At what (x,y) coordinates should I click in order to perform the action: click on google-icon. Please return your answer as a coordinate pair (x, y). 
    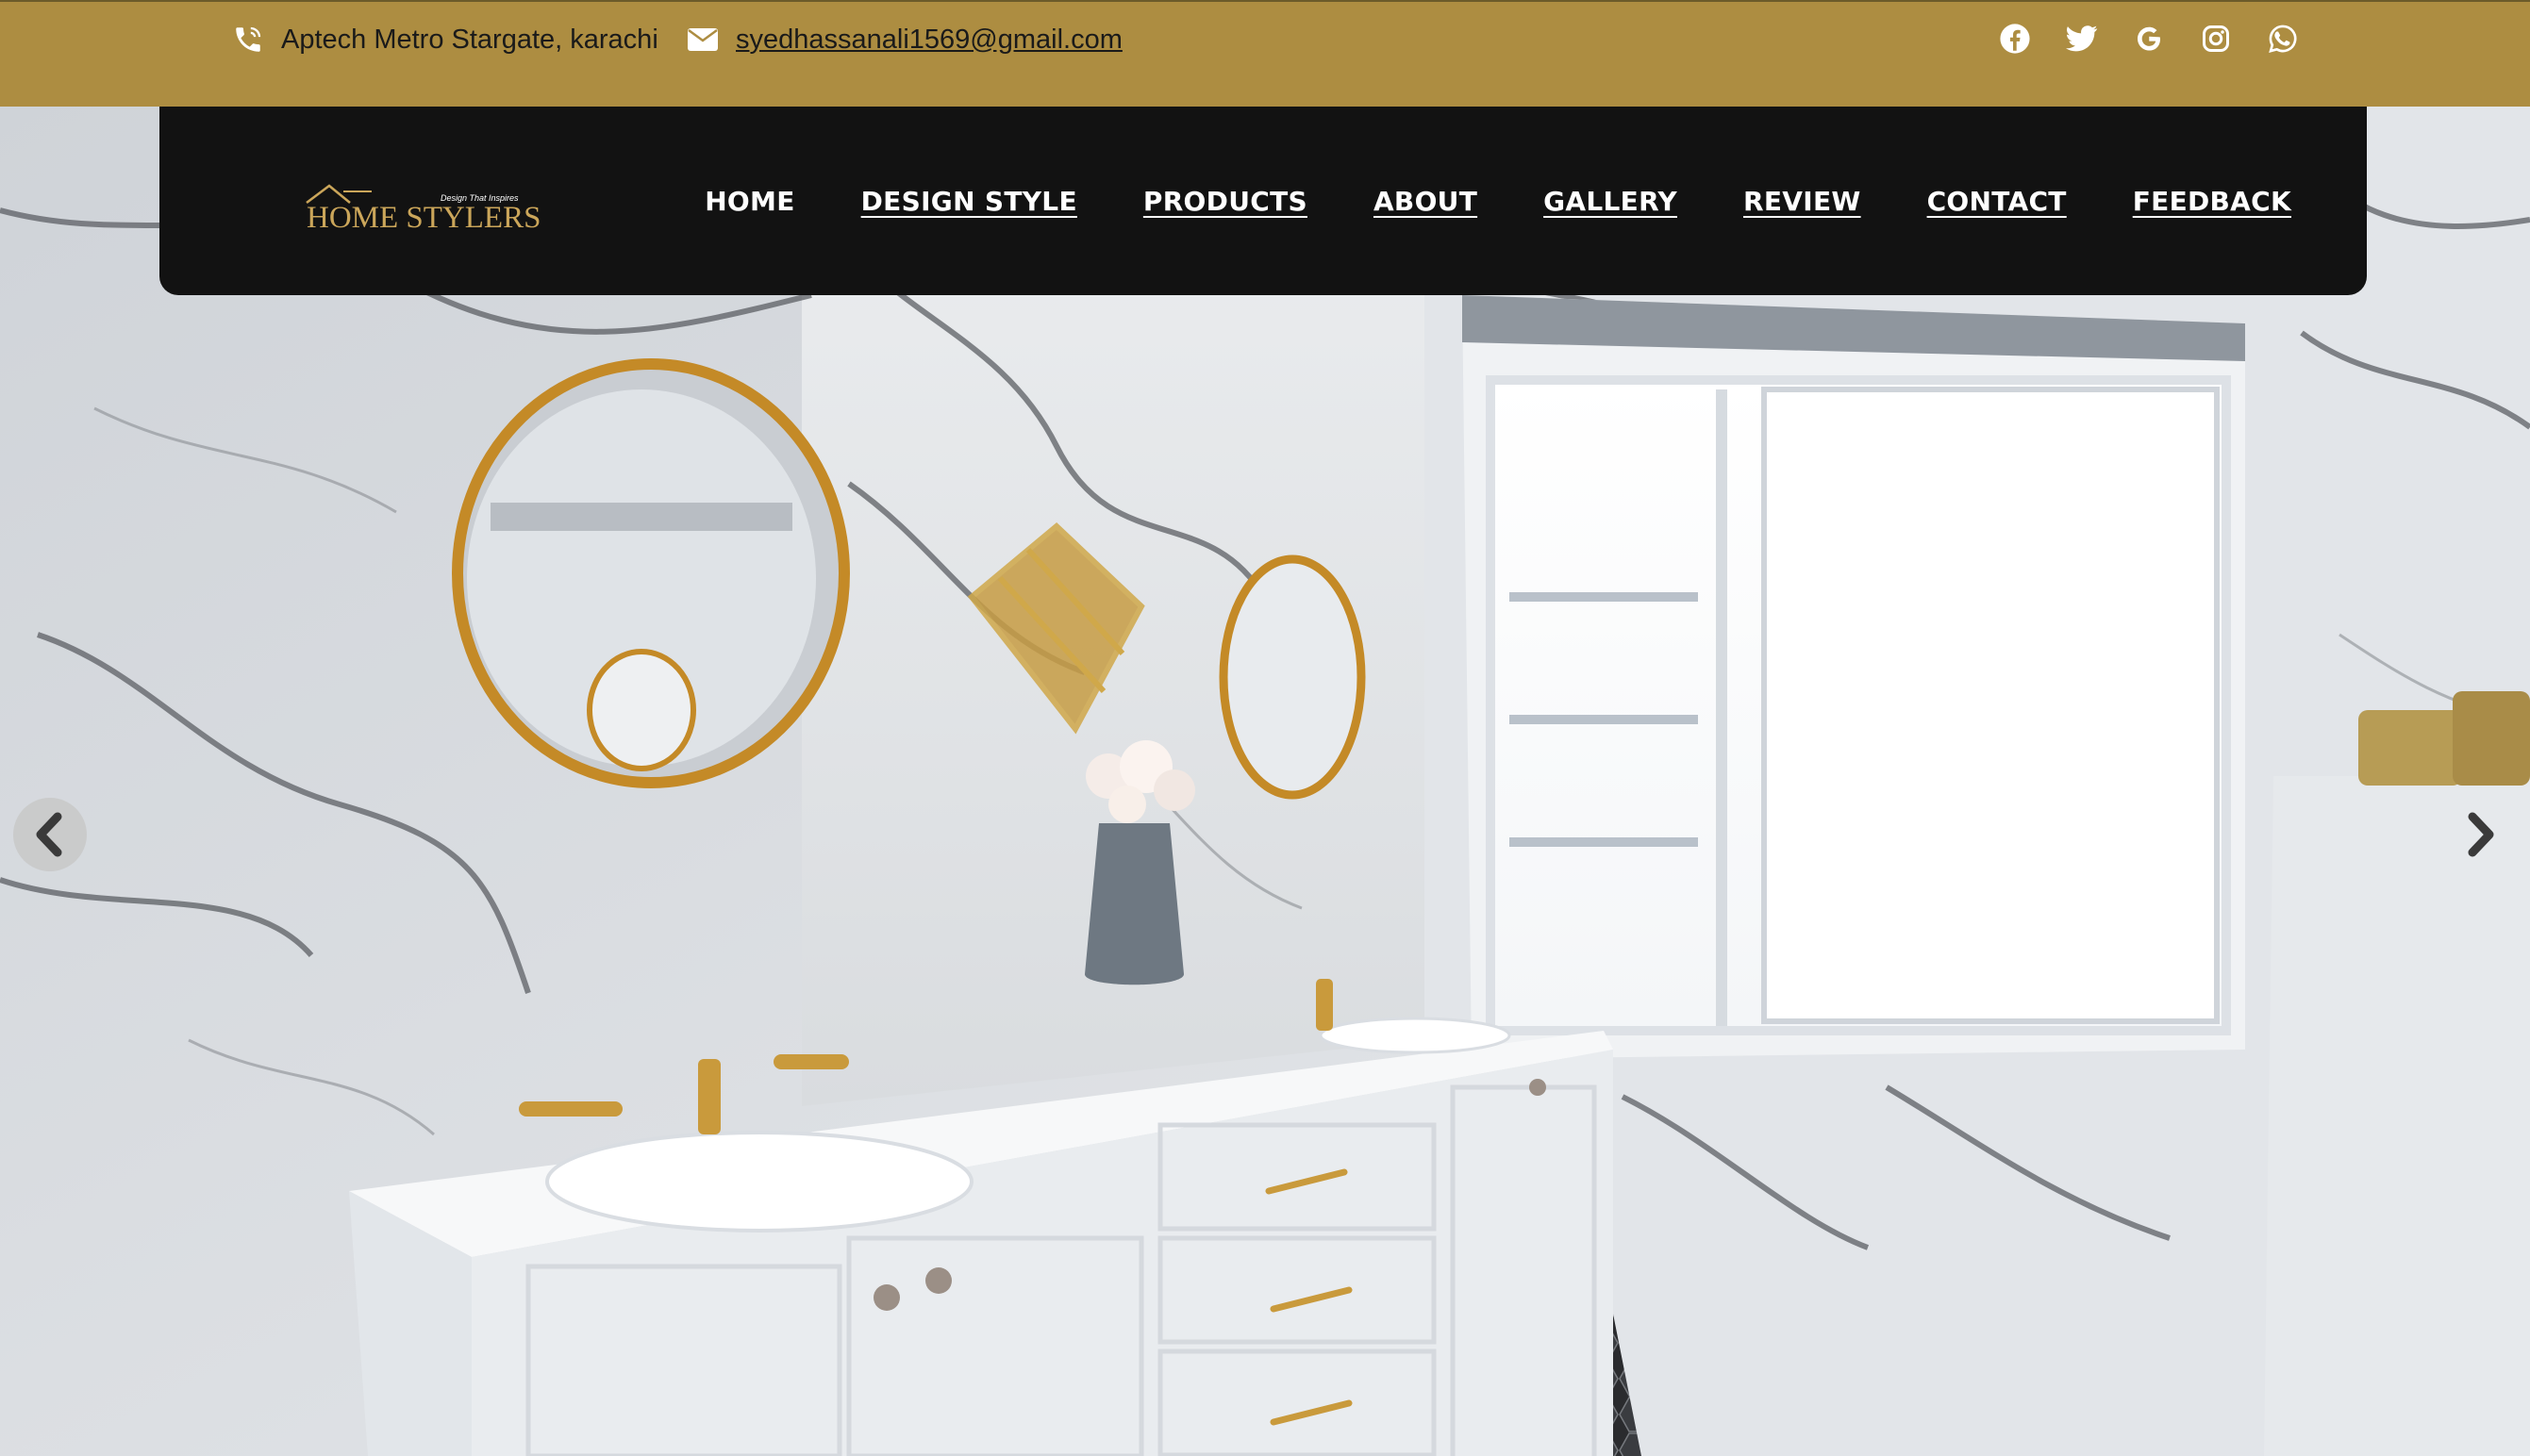
    Looking at the image, I should click on (2149, 39).